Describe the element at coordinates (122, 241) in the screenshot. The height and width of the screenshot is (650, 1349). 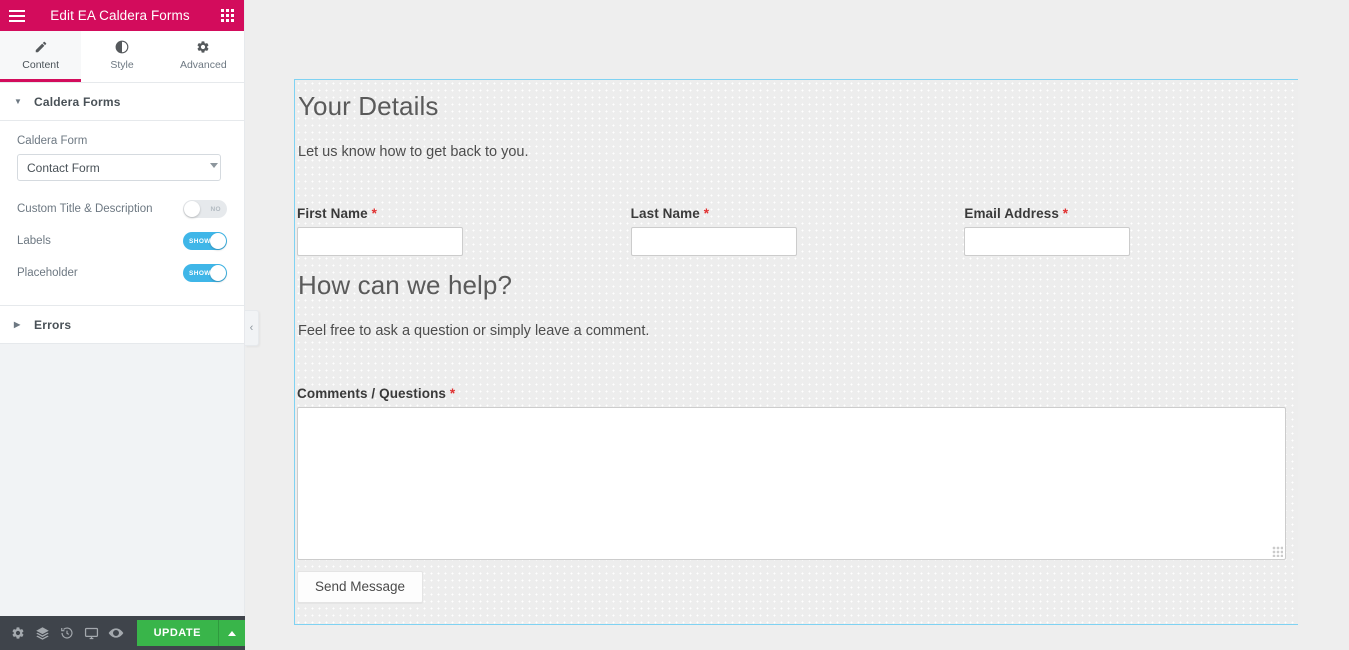
I see `control-labels: Labels SHOW` at that location.